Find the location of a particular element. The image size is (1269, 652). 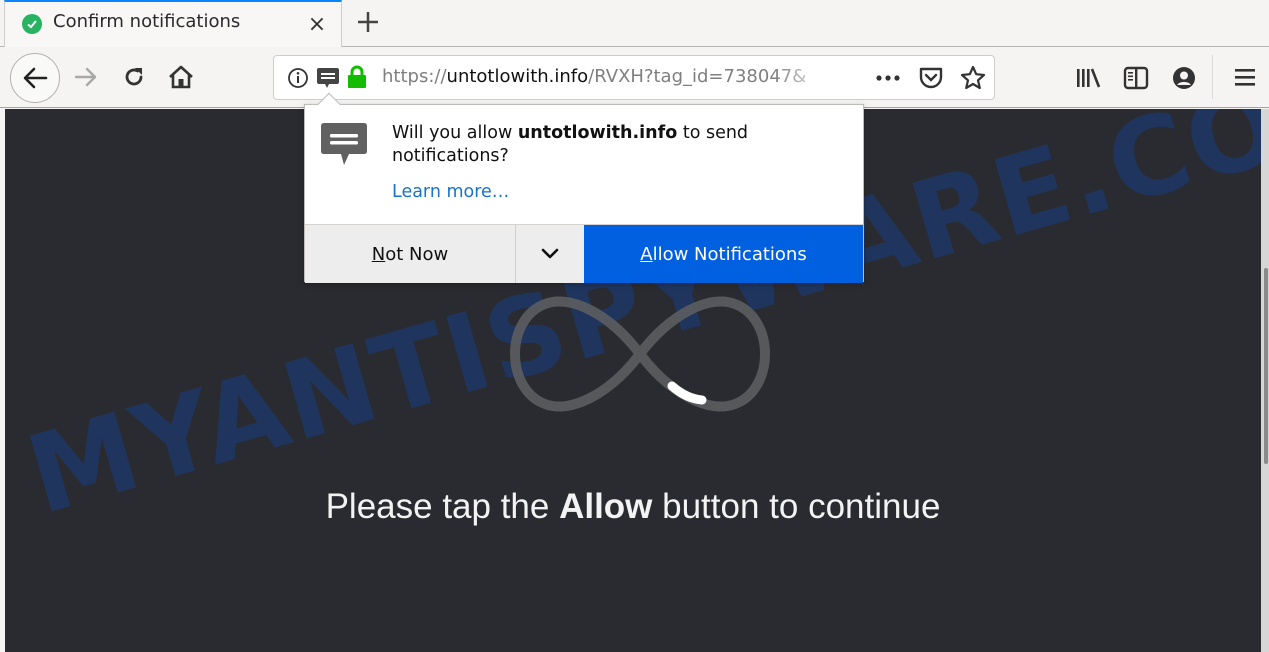

back-arrow-icon is located at coordinates (35, 78).